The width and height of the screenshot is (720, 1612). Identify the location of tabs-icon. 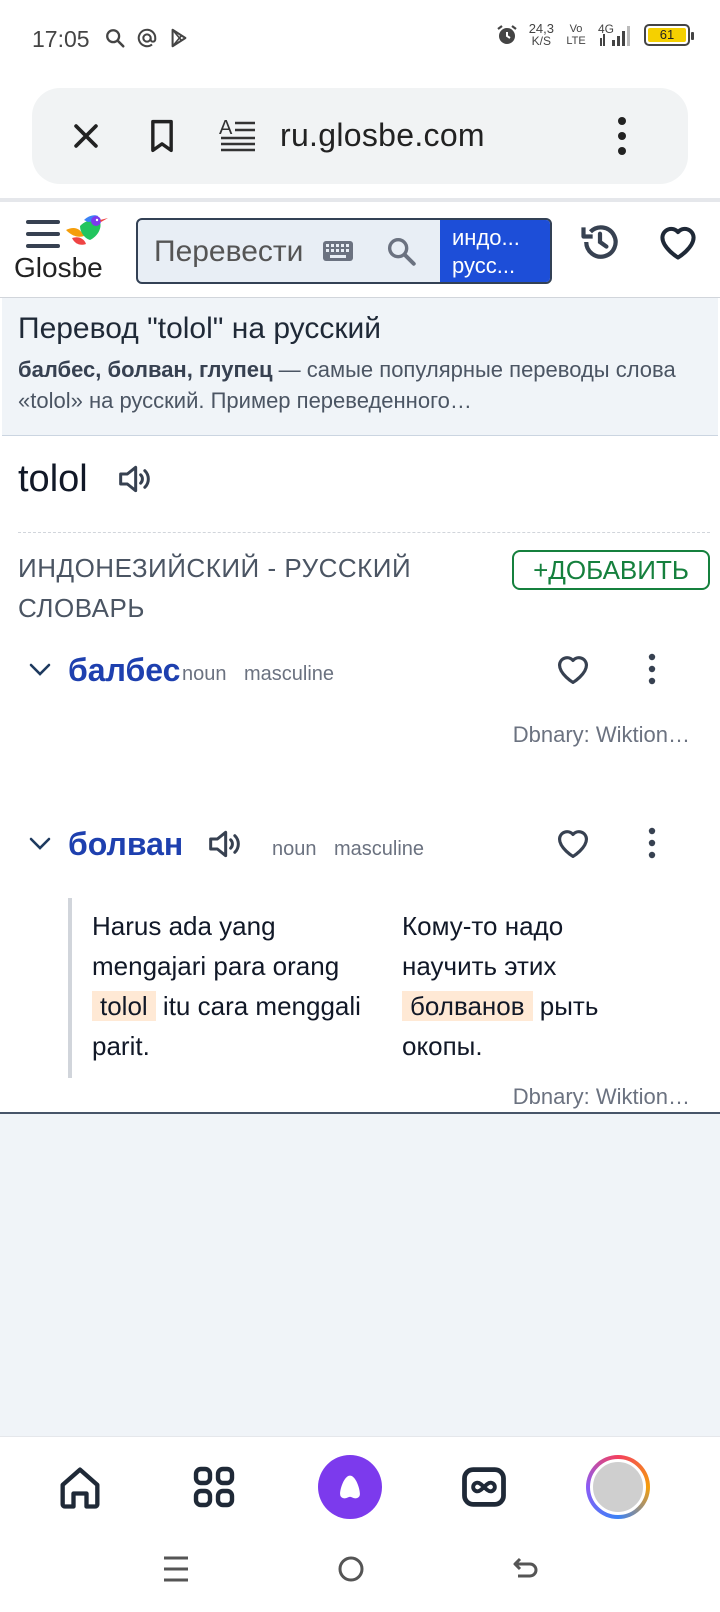
(484, 1487).